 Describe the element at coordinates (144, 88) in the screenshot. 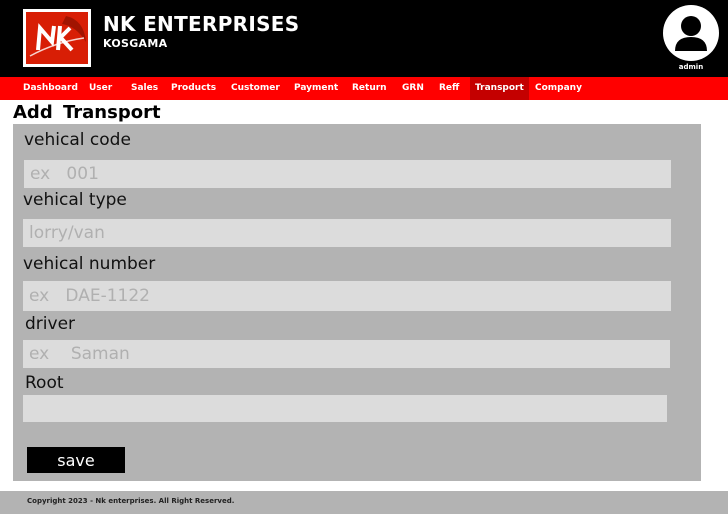

I see `nav-item-sales: Sales` at that location.